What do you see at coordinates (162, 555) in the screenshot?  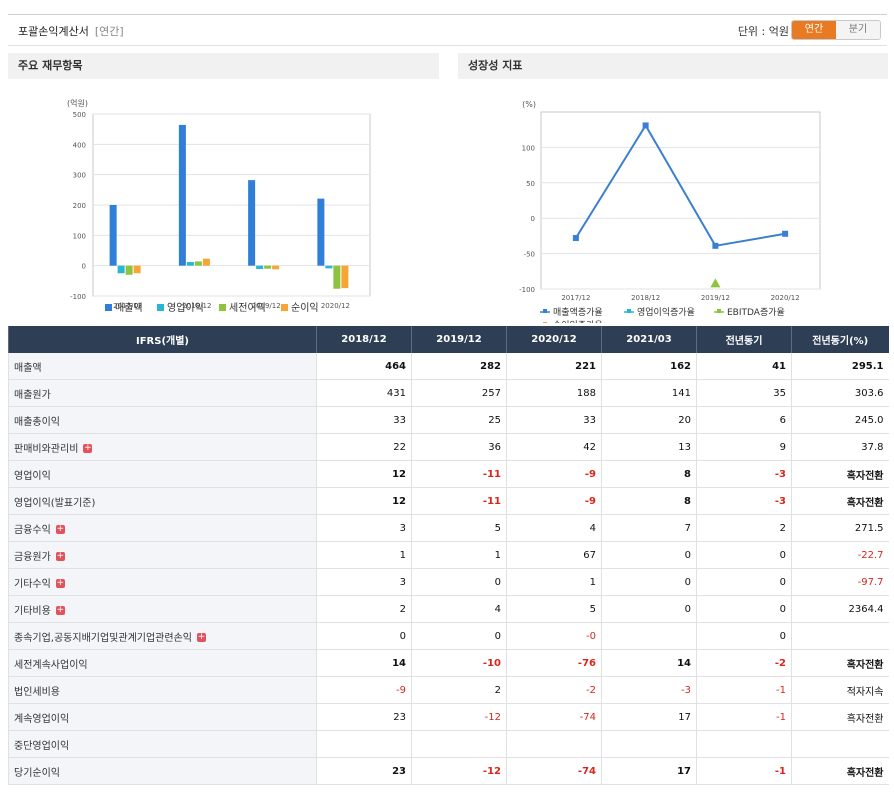 I see `row-label: 금융원가 +` at bounding box center [162, 555].